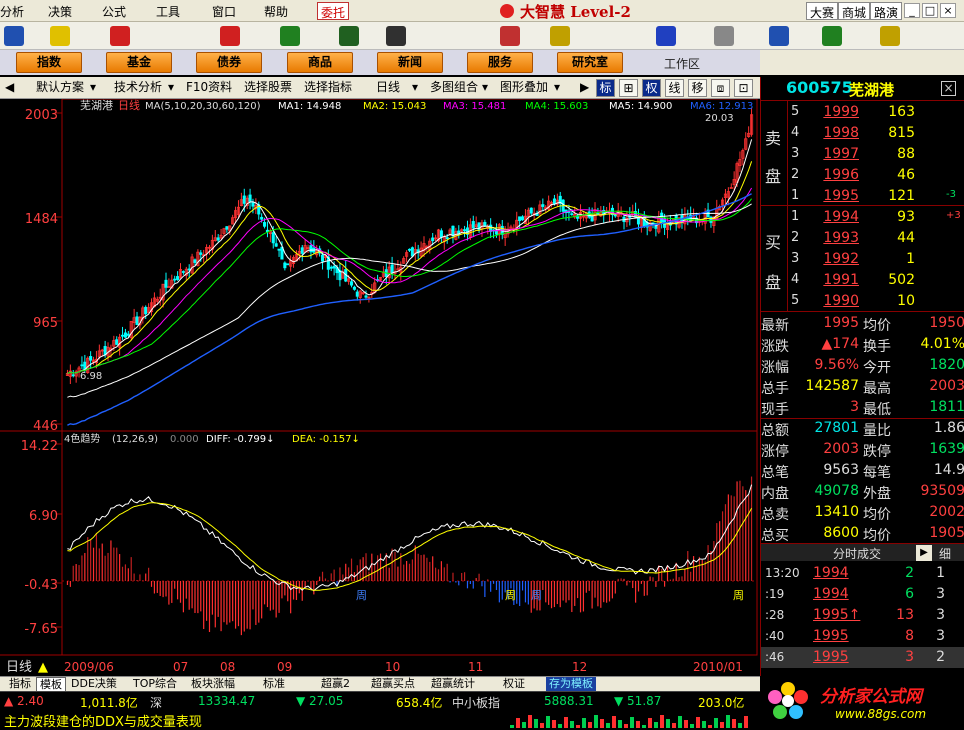 The width and height of the screenshot is (964, 730). Describe the element at coordinates (862, 154) in the screenshot. I see `asks-level-row: 3 1997 88` at that location.